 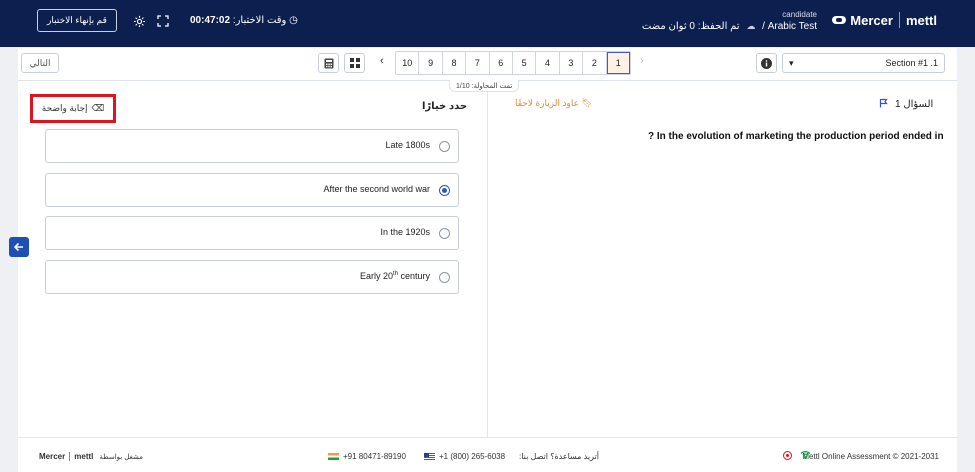 I want to click on question-title: السؤال 1, so click(x=914, y=104).